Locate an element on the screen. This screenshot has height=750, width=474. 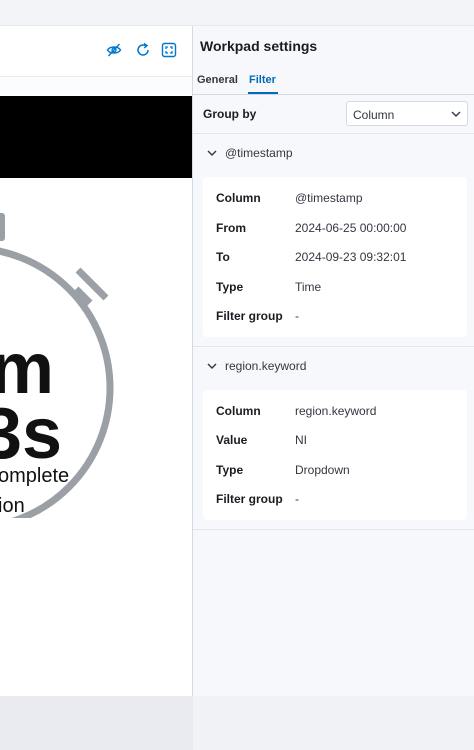
filter-row-value: NI is located at coordinates (301, 440).